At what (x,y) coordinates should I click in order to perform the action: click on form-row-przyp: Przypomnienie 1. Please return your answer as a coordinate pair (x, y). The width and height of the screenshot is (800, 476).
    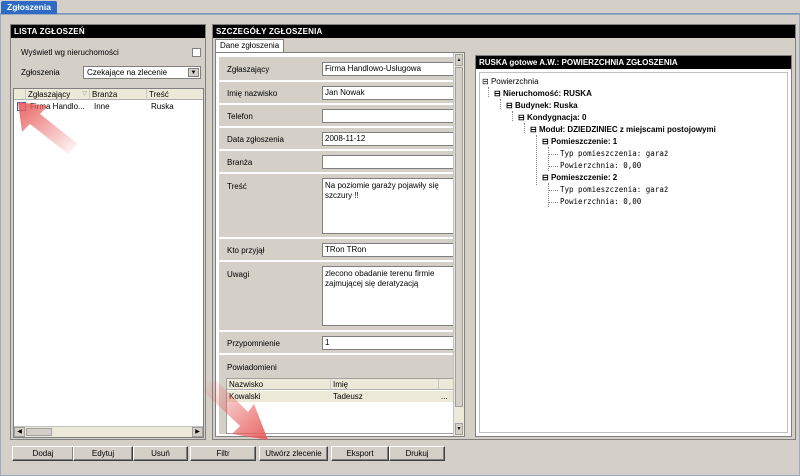
    Looking at the image, I should click on (341, 343).